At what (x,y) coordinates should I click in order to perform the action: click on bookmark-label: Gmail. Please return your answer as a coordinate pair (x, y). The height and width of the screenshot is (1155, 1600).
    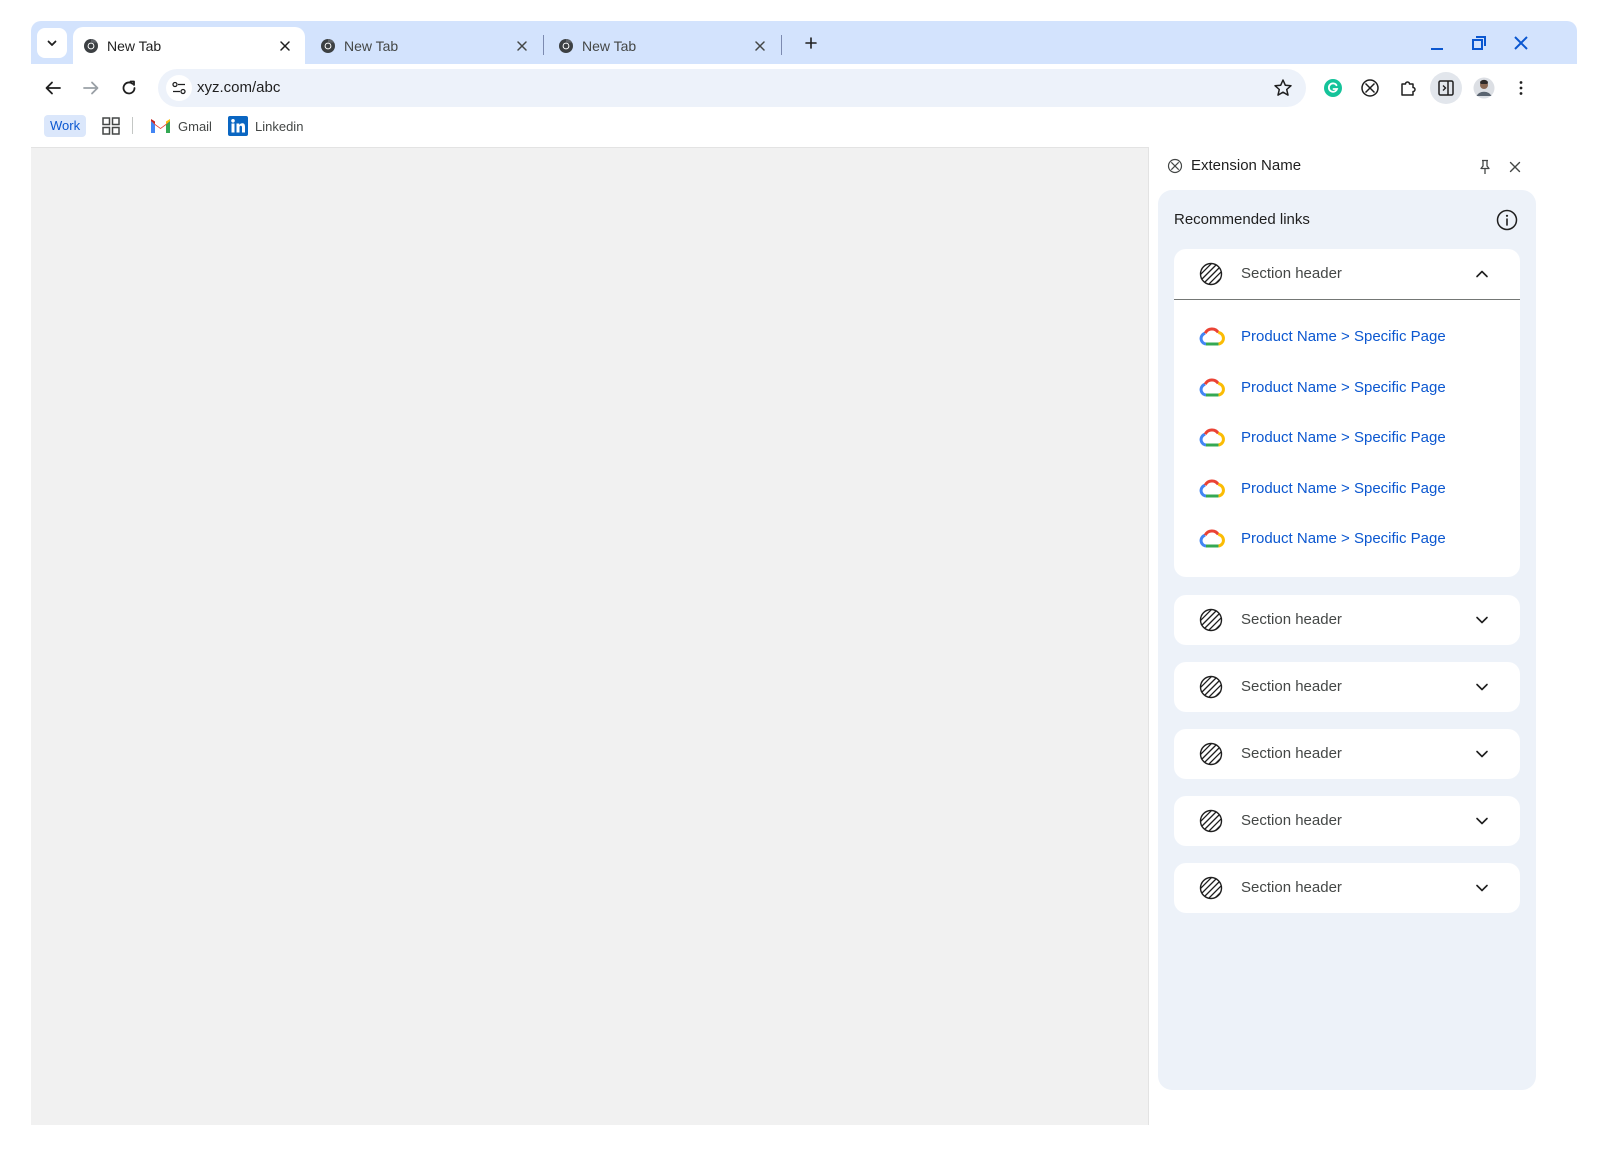
    Looking at the image, I should click on (195, 126).